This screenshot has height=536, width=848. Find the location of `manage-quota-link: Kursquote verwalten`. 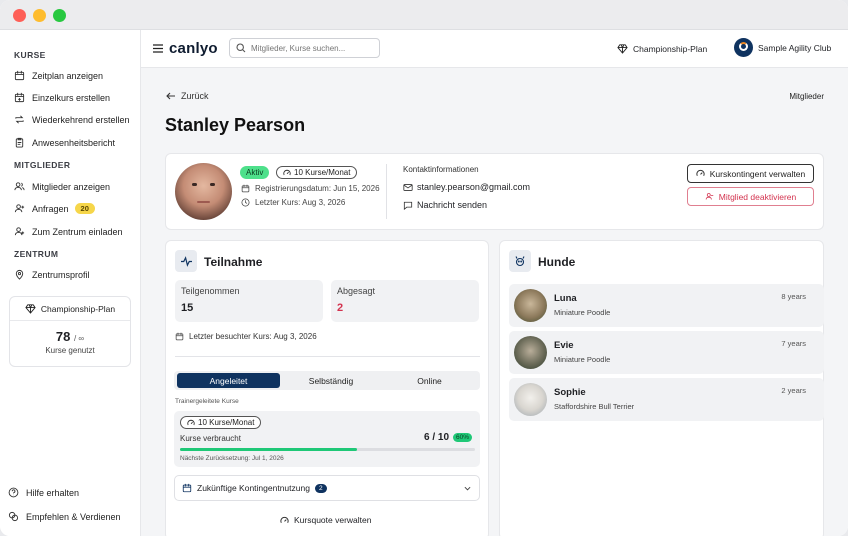

manage-quota-link: Kursquote verwalten is located at coordinates (326, 520).